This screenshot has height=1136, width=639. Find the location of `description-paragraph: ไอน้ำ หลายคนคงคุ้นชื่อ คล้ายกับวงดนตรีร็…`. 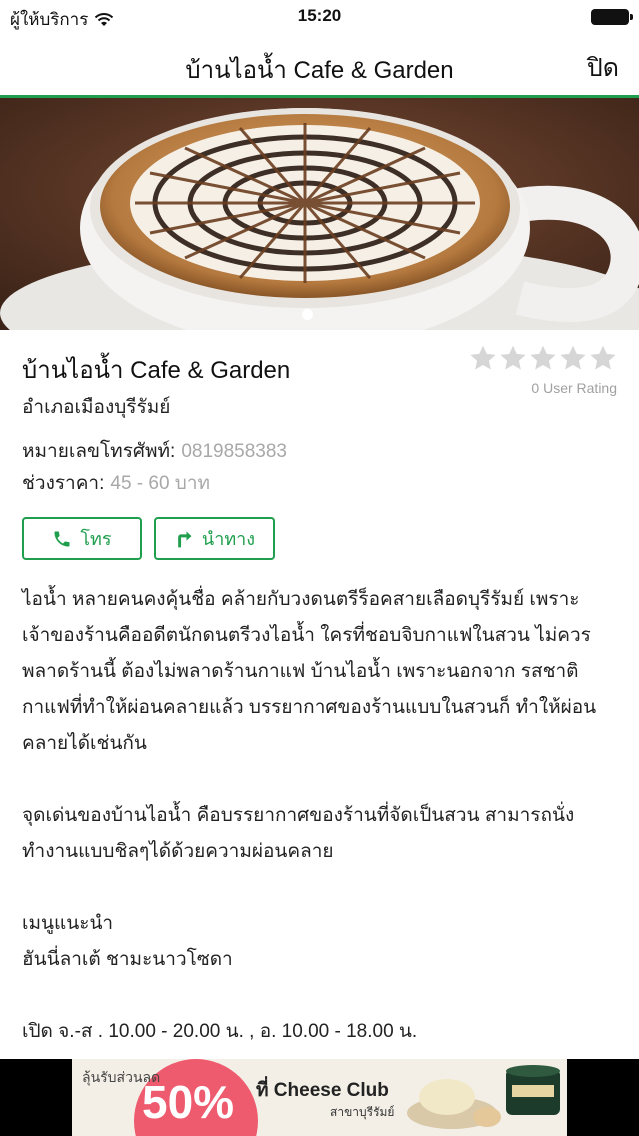

description-paragraph: ไอน้ำ หลายคนคงคุ้นชื่อ คล้ายกับวงดนตรีร็… is located at coordinates (309, 671).